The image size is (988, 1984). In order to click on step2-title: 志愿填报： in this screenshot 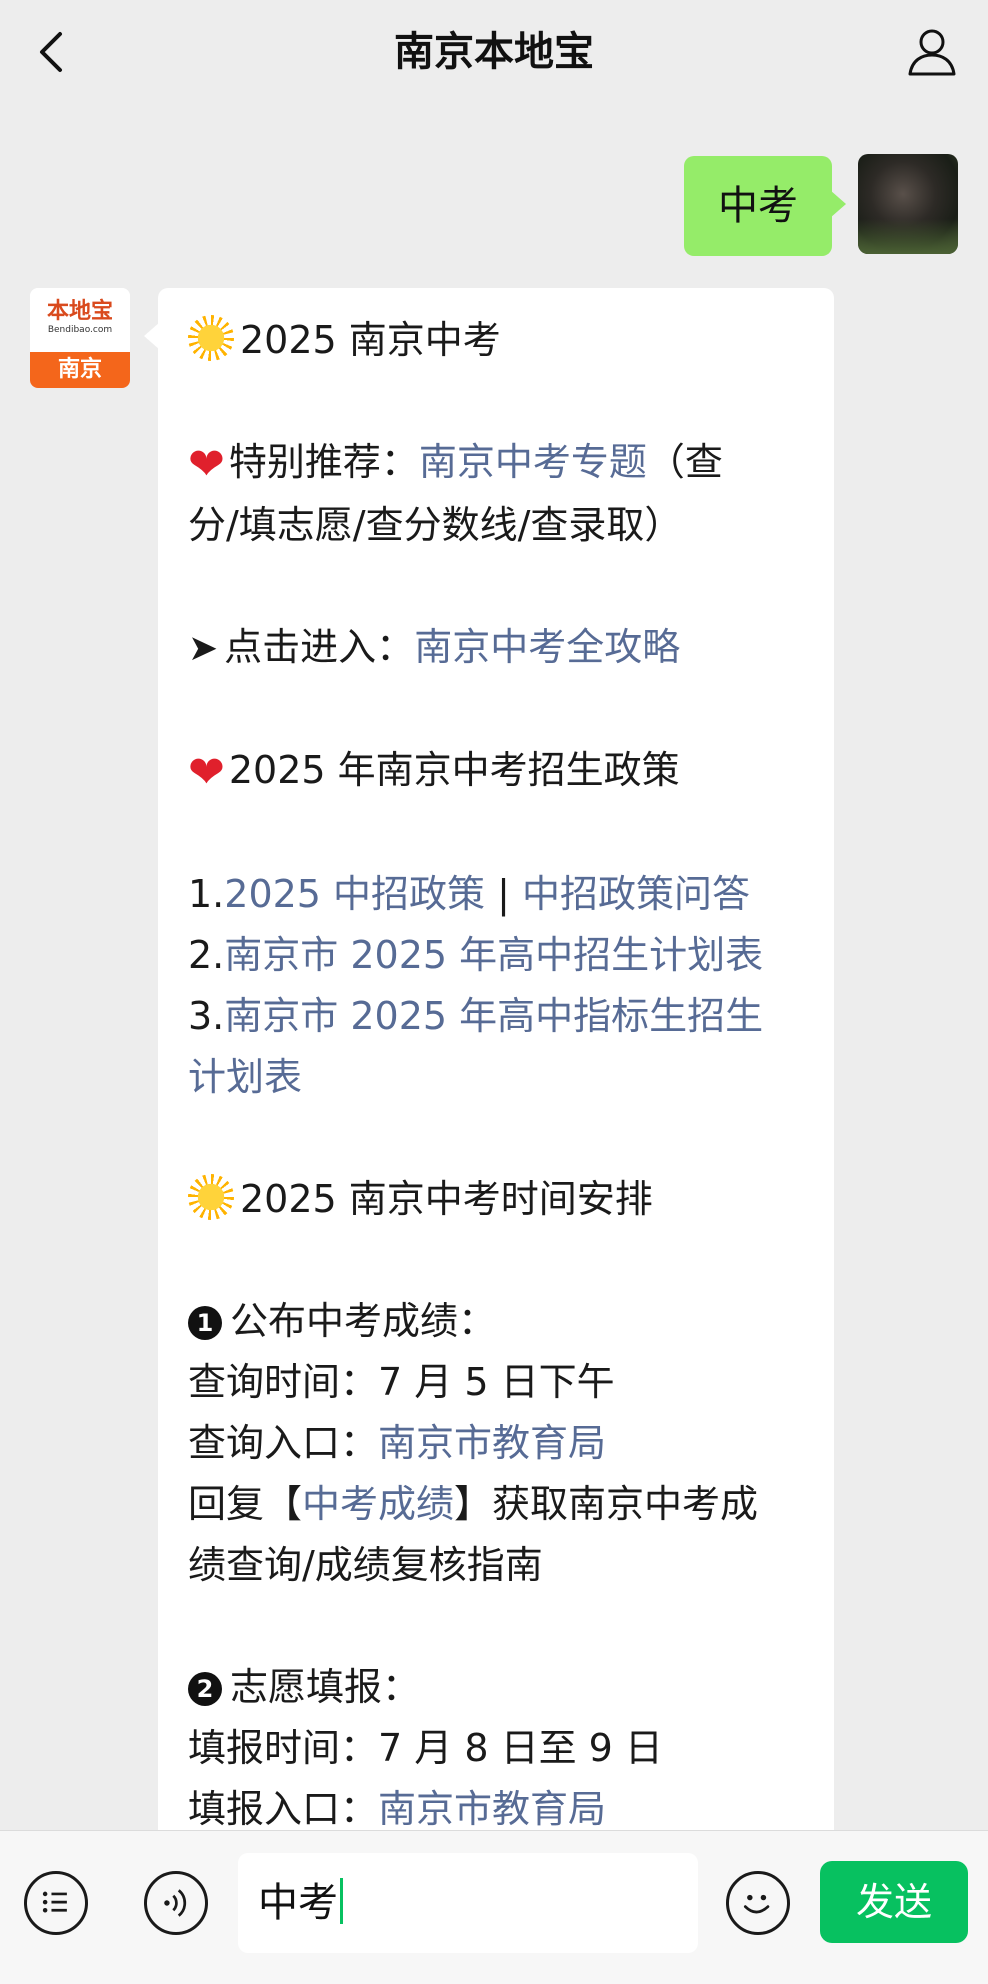, I will do `click(325, 1687)`.